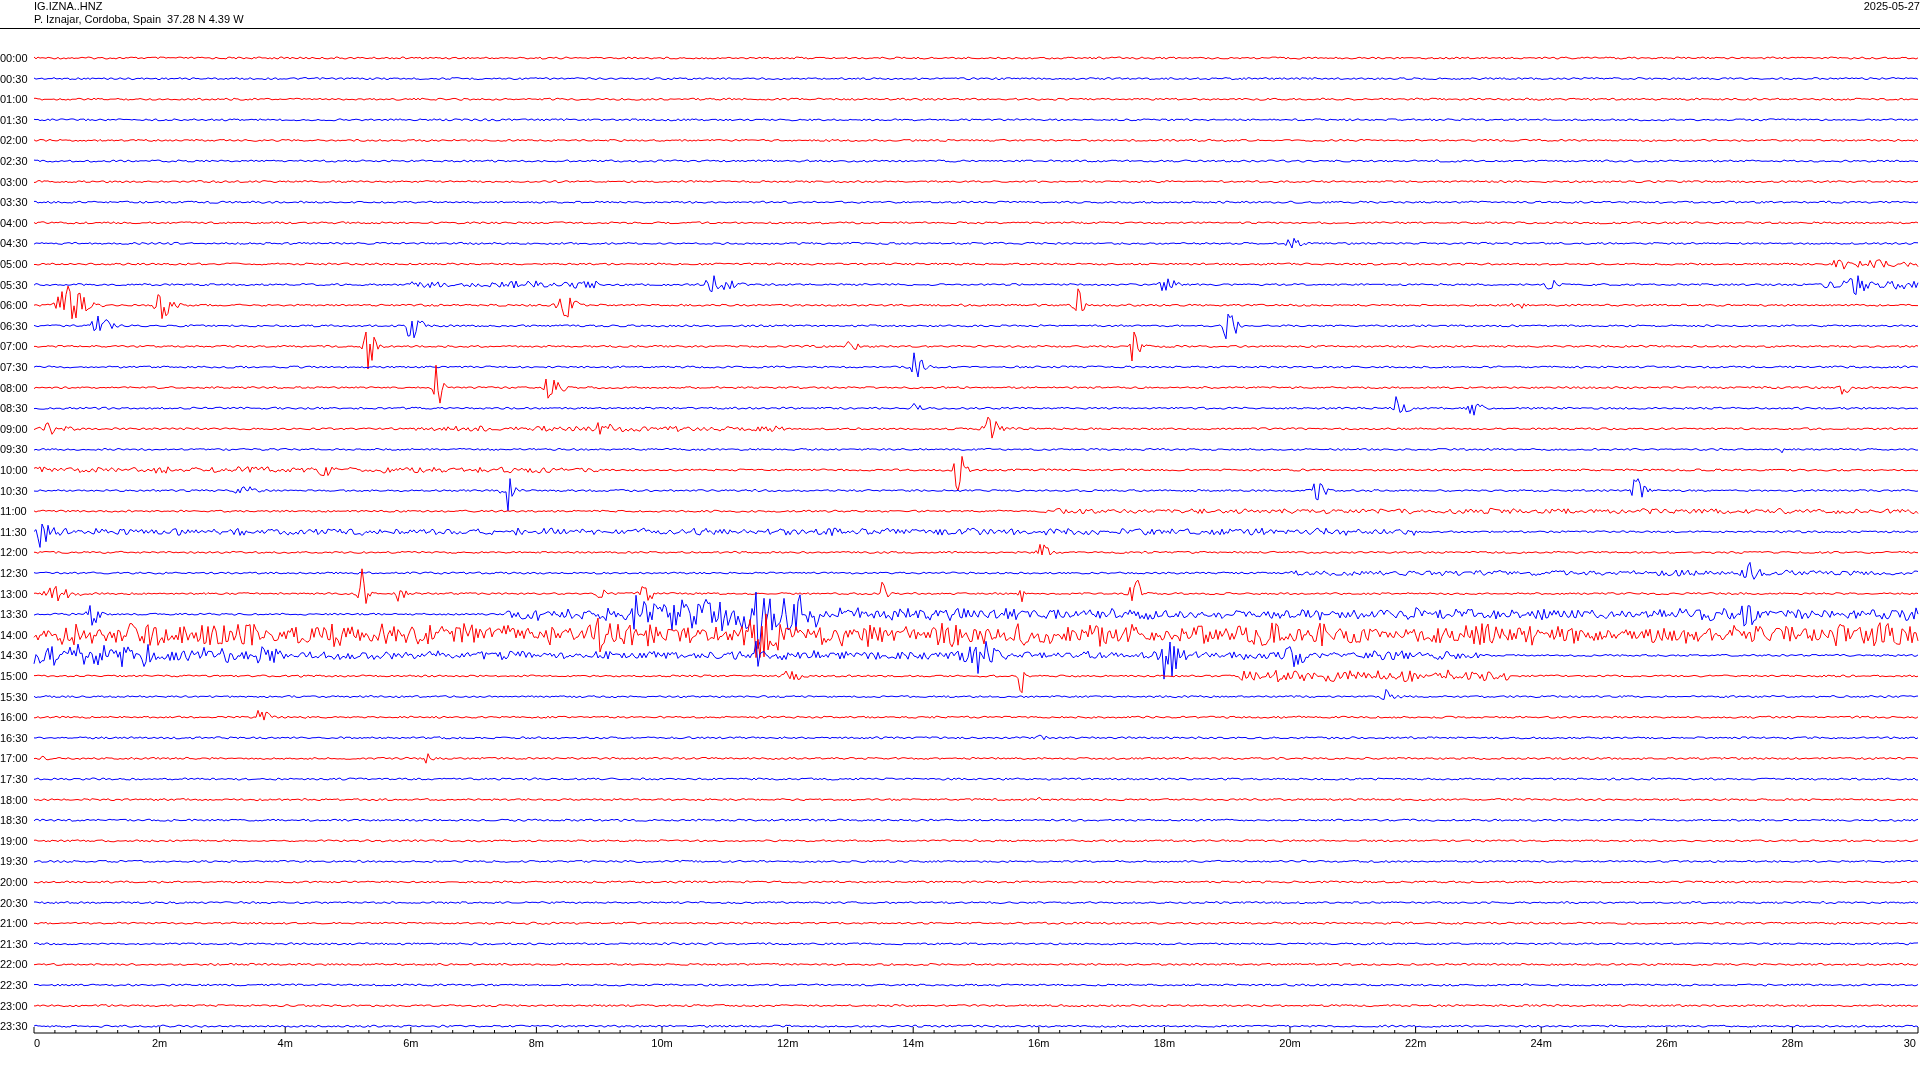  I want to click on time-label: 22:00, so click(14, 964).